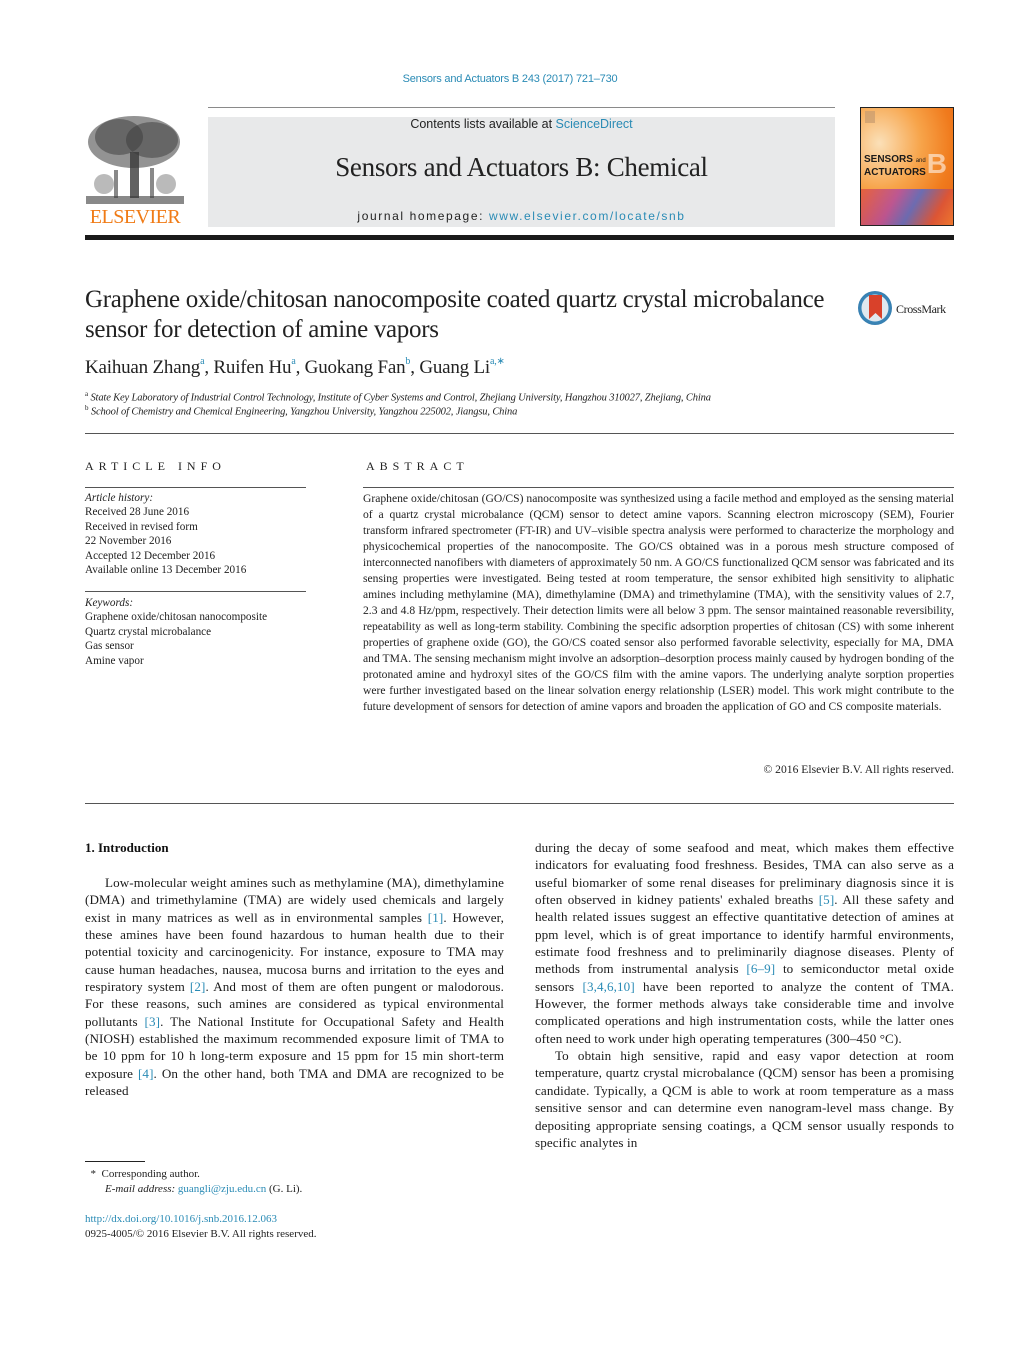 This screenshot has width=1020, height=1351. What do you see at coordinates (141, 1189) in the screenshot?
I see `email-label: E-mail address:` at bounding box center [141, 1189].